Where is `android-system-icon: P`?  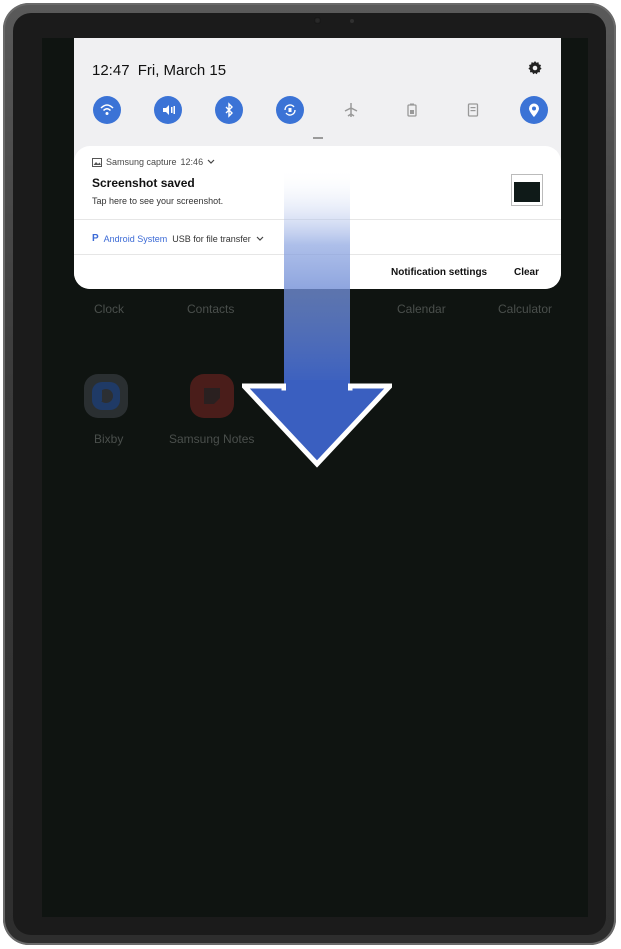 android-system-icon: P is located at coordinates (95, 238).